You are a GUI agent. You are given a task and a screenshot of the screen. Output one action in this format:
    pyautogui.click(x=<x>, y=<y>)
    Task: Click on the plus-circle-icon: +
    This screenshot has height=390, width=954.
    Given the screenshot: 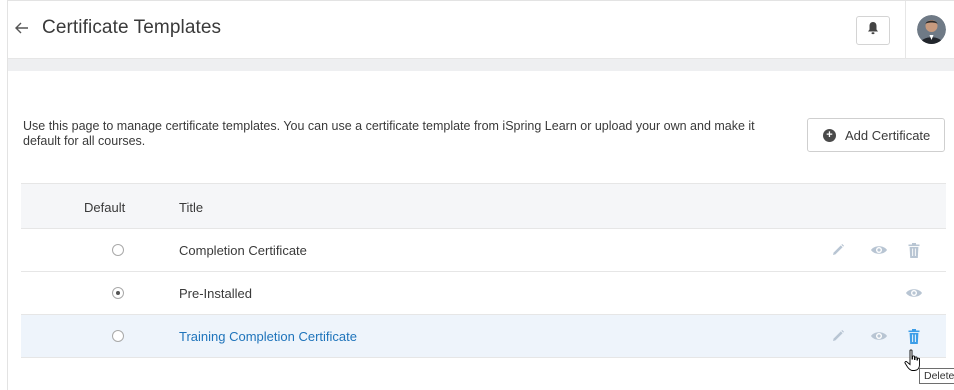 What is the action you would take?
    pyautogui.click(x=829, y=135)
    